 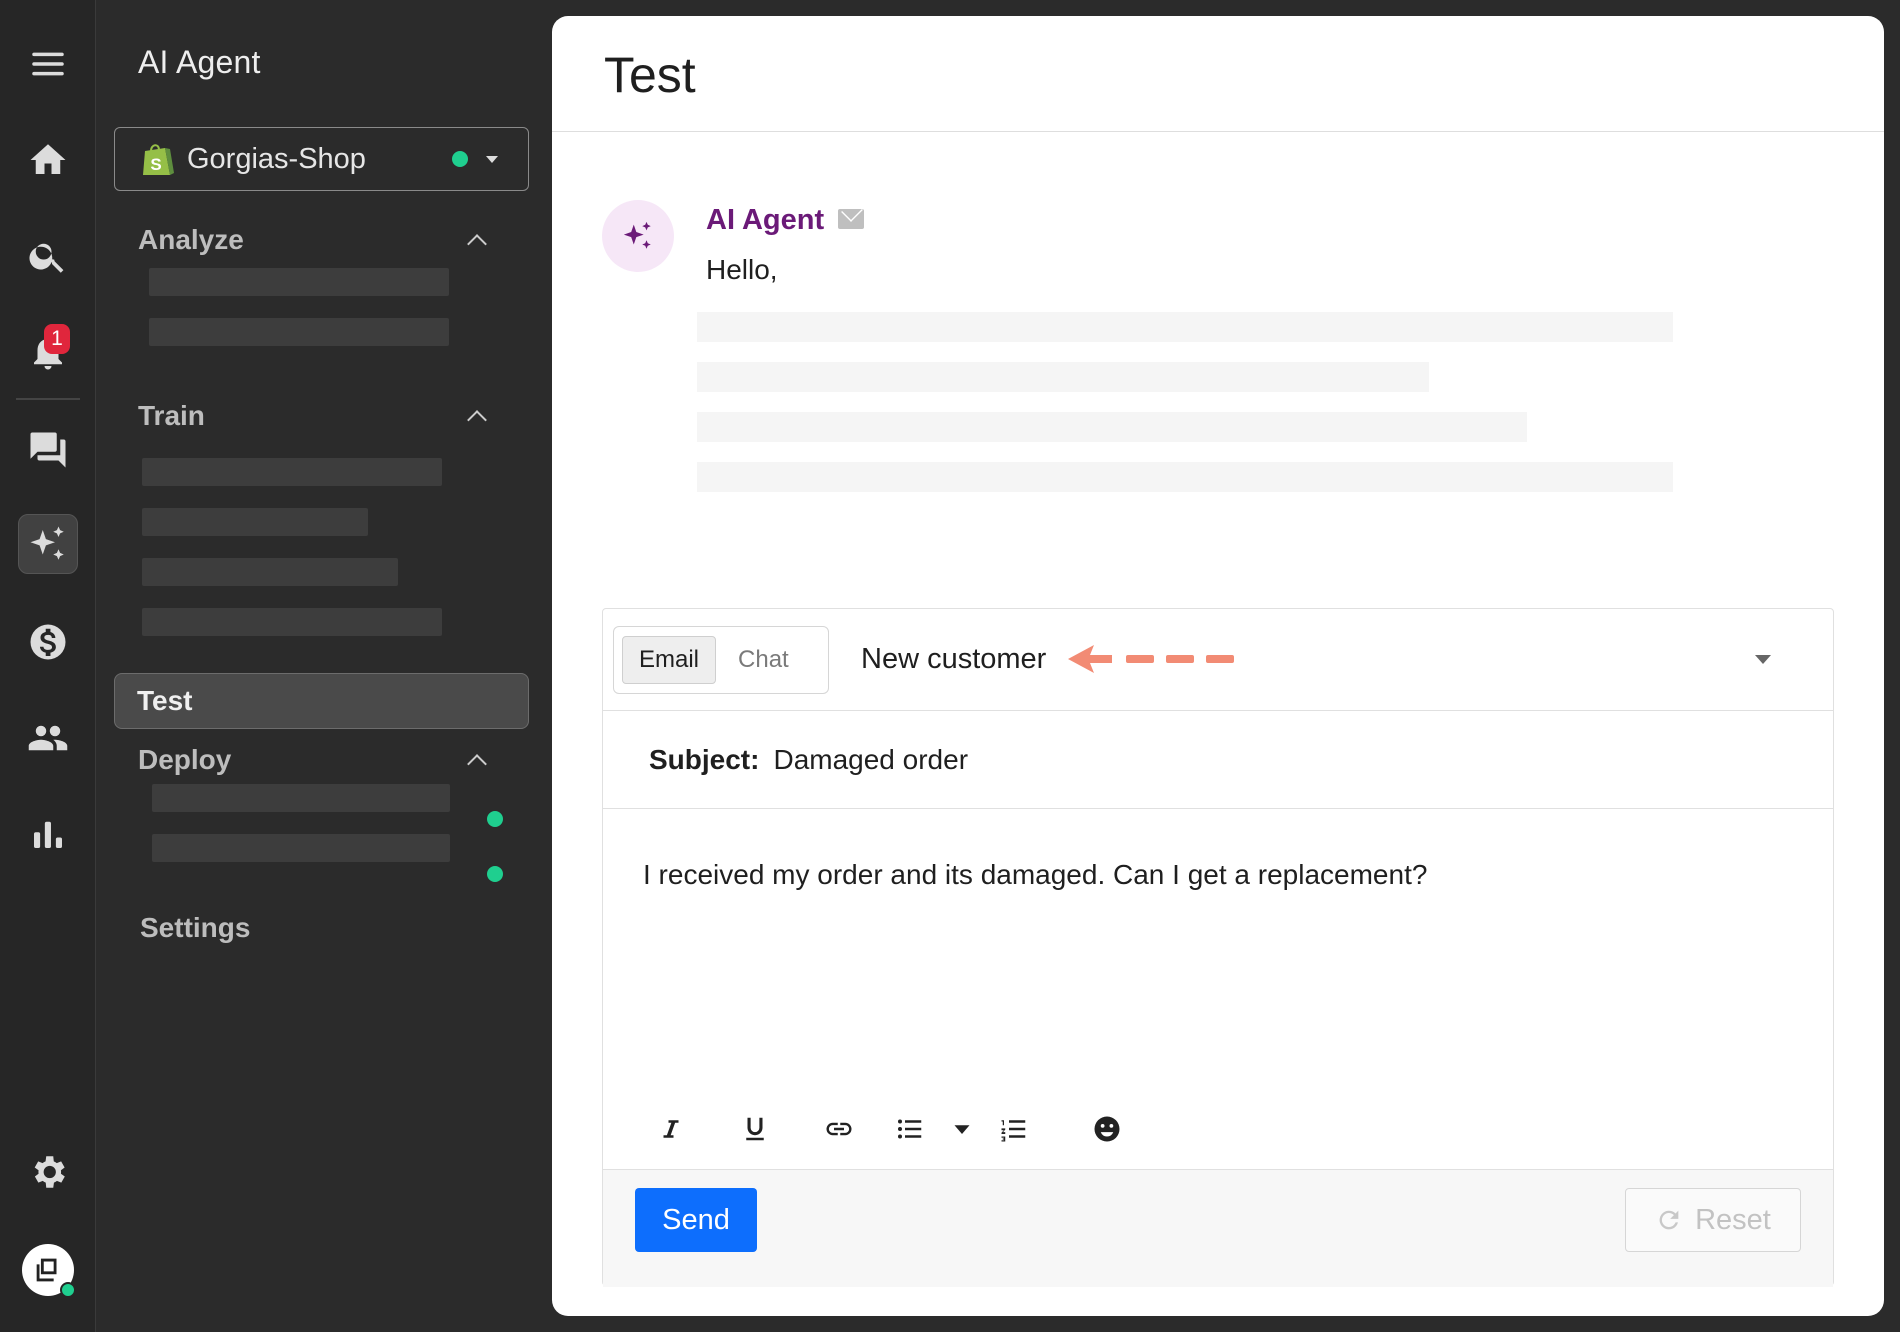 I want to click on italic-icon, so click(x=671, y=1129).